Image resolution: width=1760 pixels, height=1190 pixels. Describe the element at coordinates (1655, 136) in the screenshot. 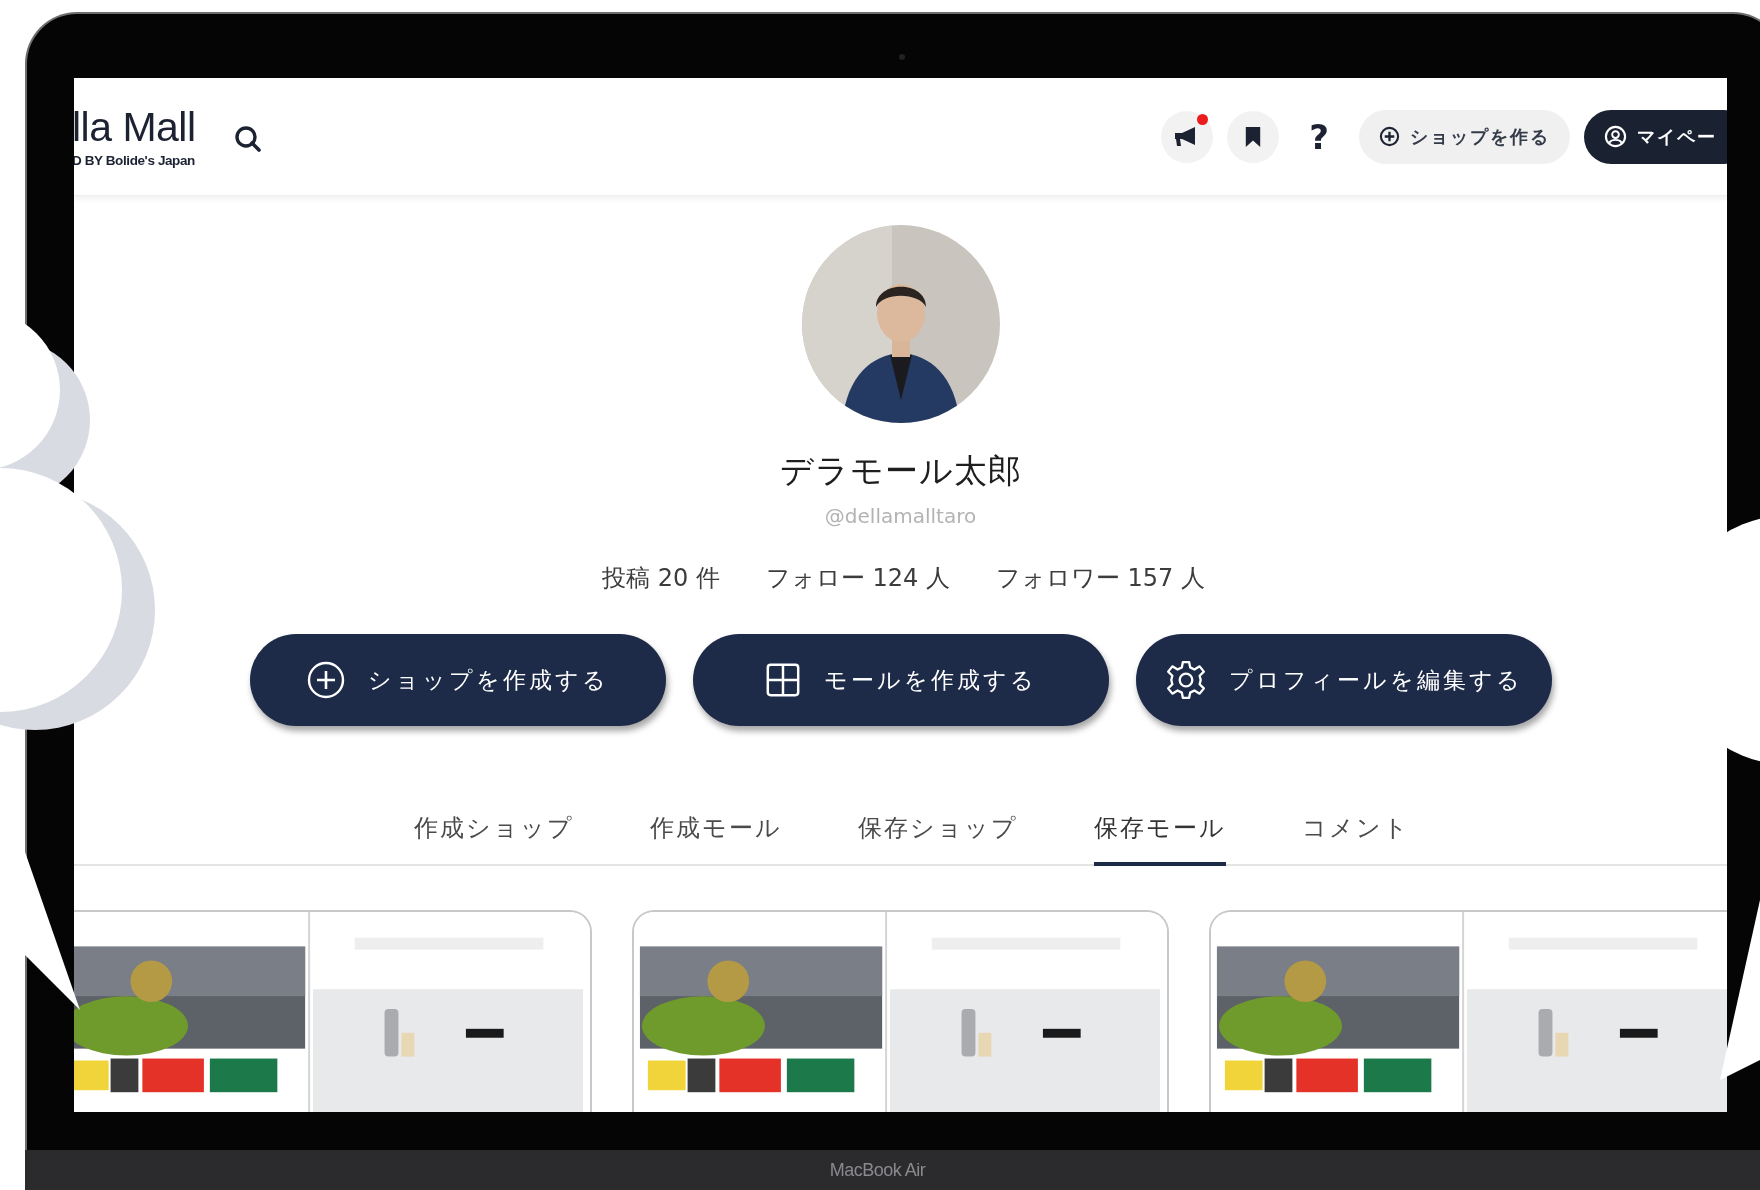

I see `my-page-button: マイペー` at that location.